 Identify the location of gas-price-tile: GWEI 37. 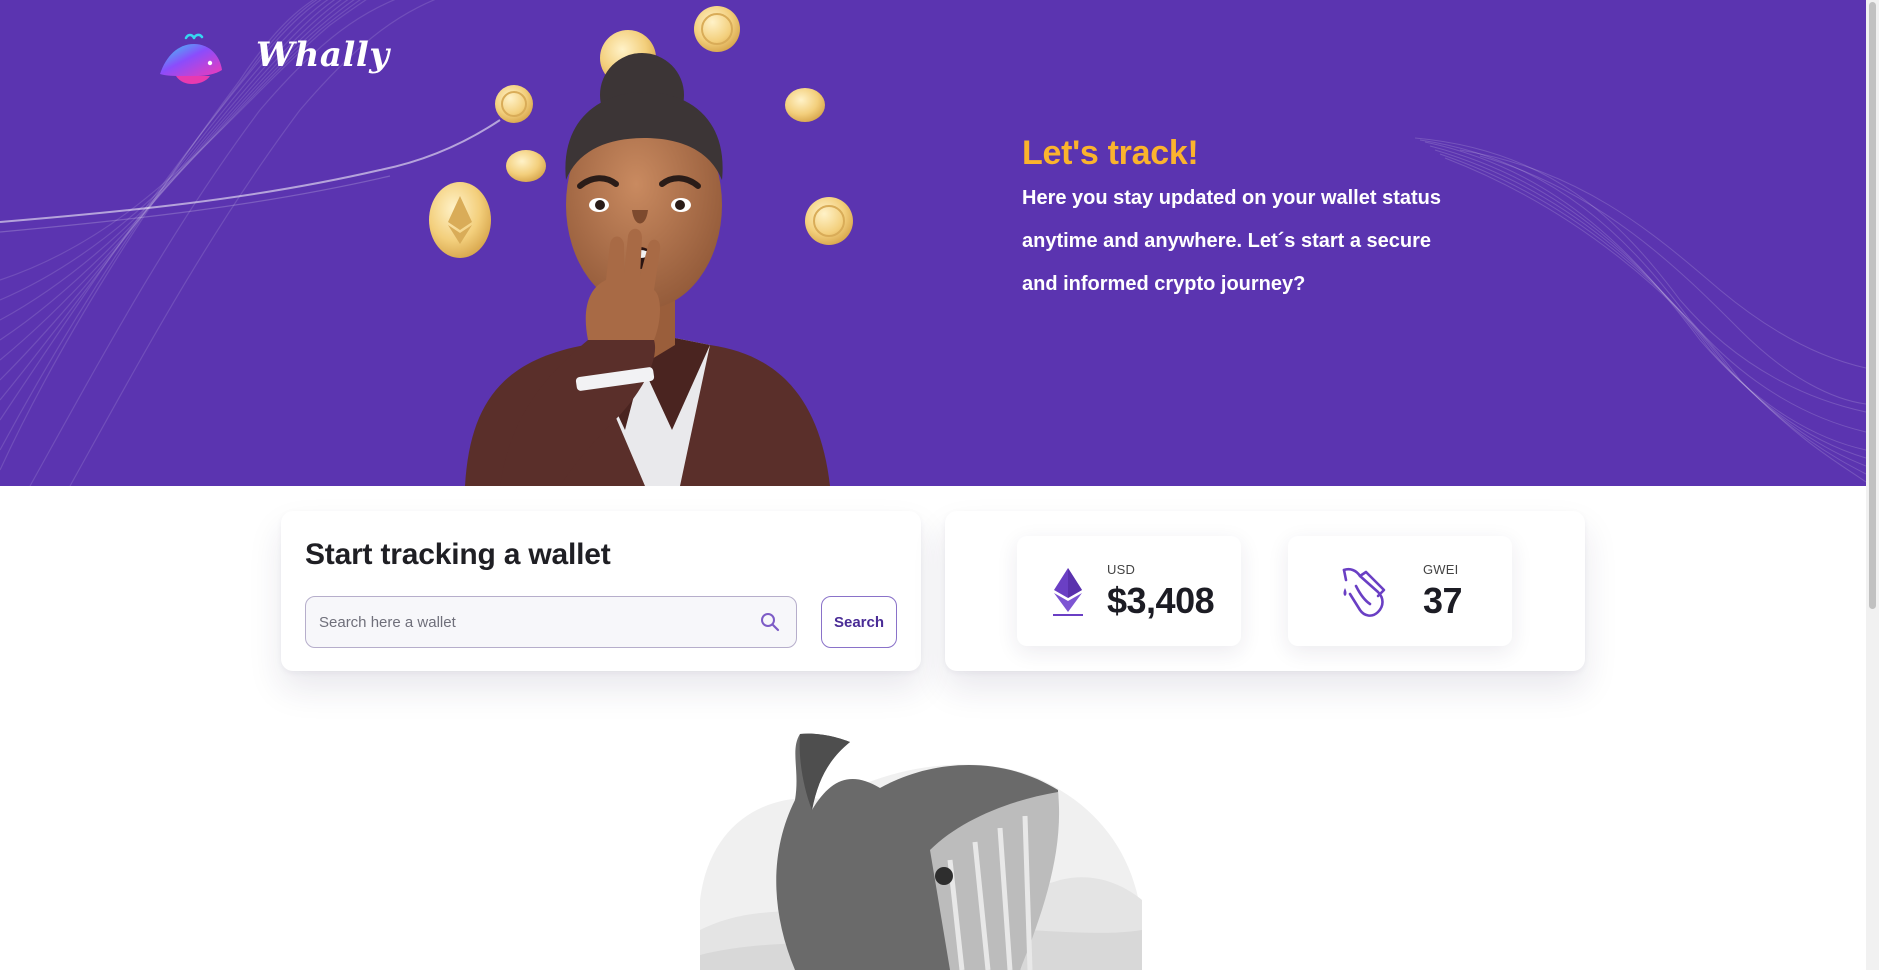
(1400, 591).